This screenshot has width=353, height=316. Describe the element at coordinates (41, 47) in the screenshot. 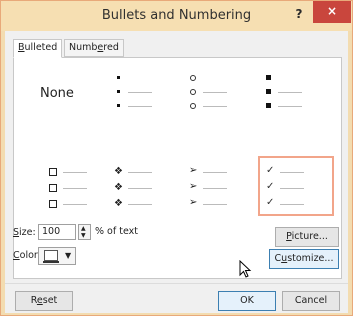

I see `tab-bulleted-label: ulleted` at that location.